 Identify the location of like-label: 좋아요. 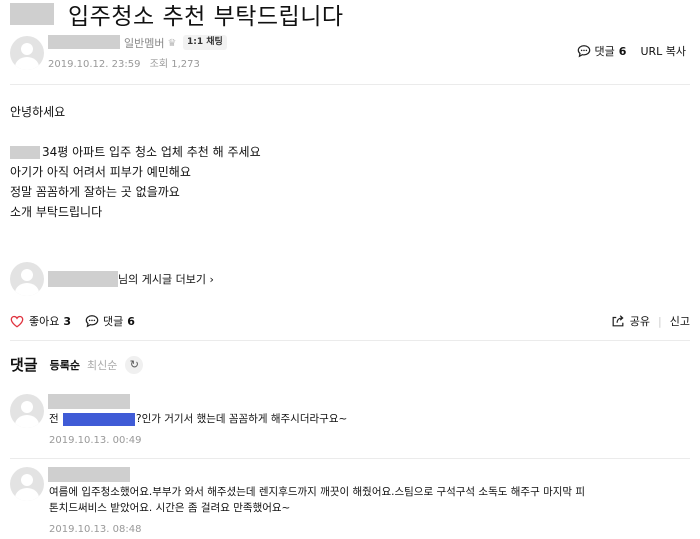
(44, 321).